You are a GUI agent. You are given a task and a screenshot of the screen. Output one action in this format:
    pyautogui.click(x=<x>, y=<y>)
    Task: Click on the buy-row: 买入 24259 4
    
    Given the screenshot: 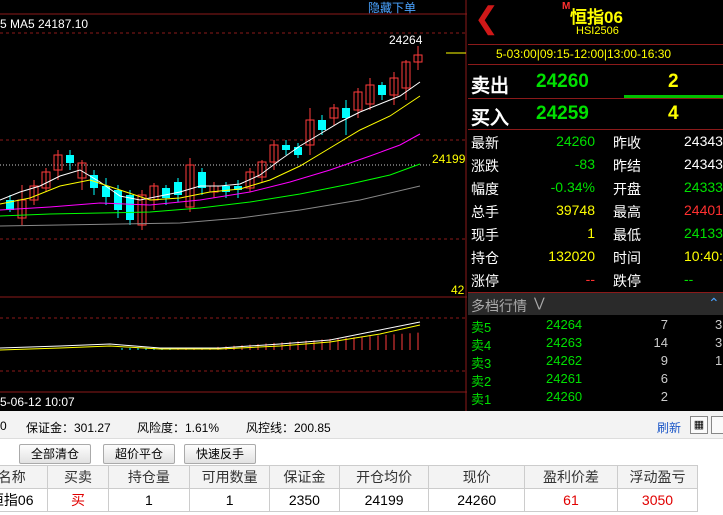 What is the action you would take?
    pyautogui.click(x=595, y=113)
    